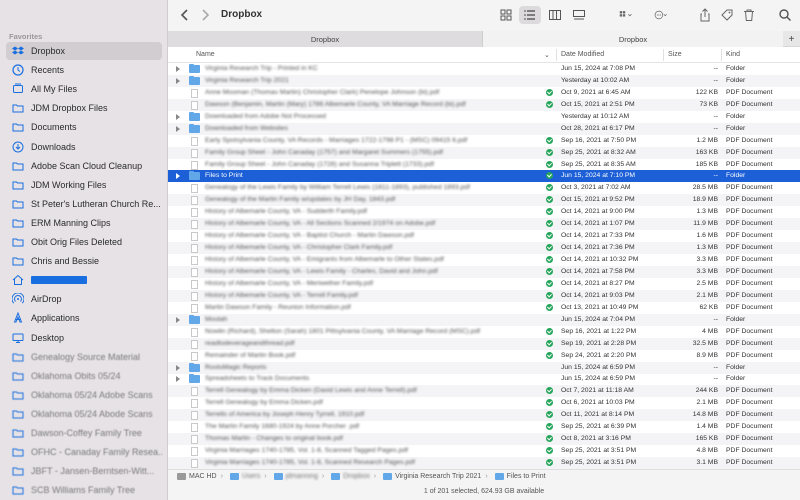 This screenshot has width=800, height=500. Describe the element at coordinates (18, 357) in the screenshot. I see `folder-icon` at that location.